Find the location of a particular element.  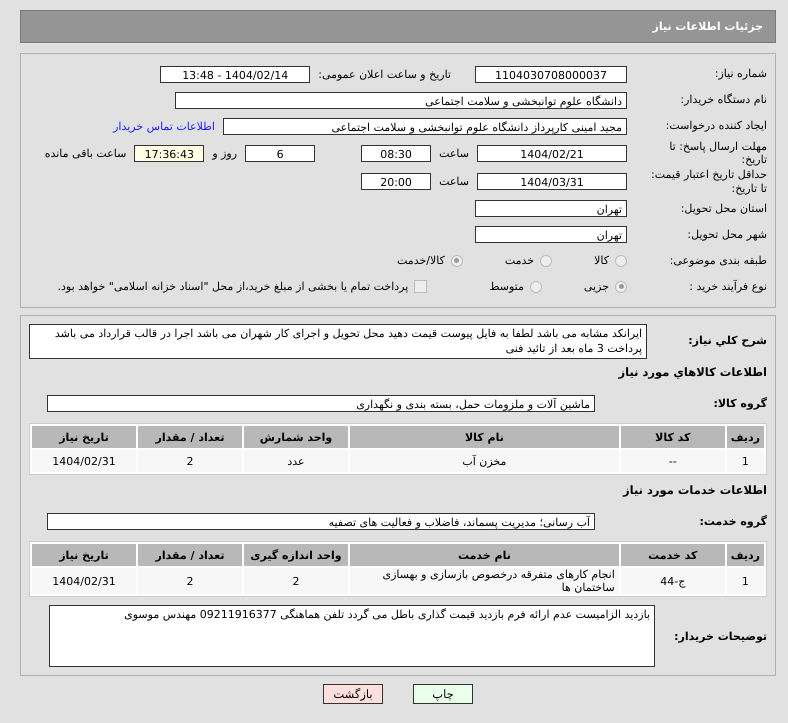

field-label: استان محل تحویل: is located at coordinates (723, 209).